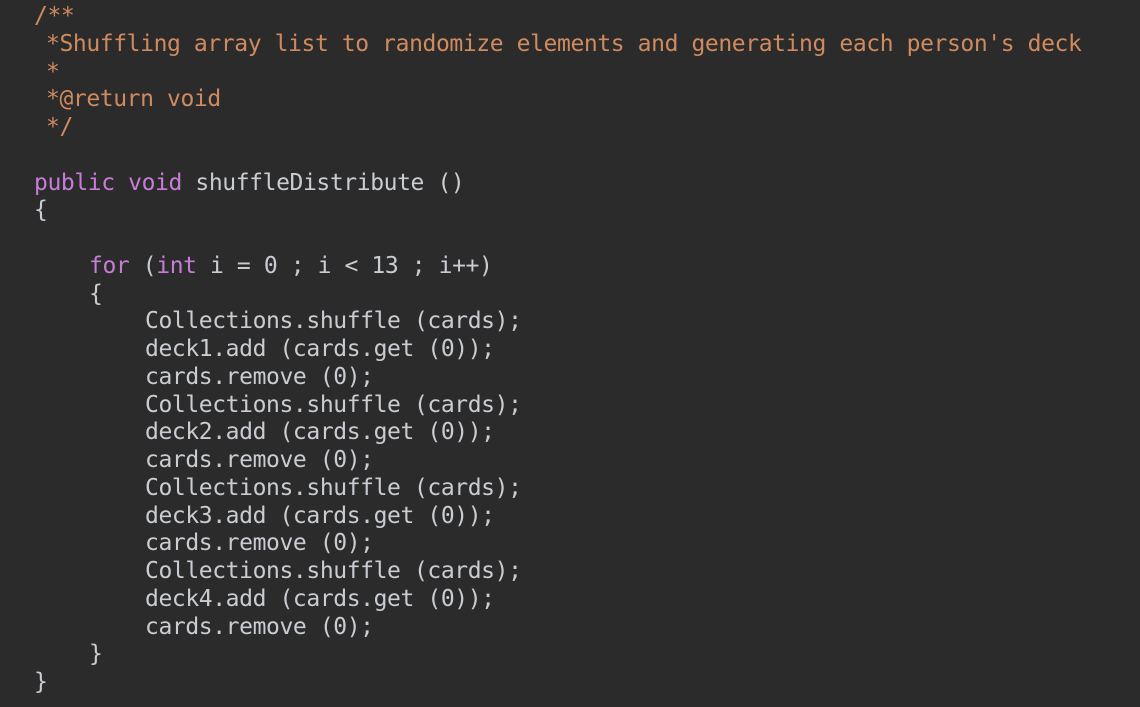  Describe the element at coordinates (41, 682) in the screenshot. I see `method-close-brace: }` at that location.